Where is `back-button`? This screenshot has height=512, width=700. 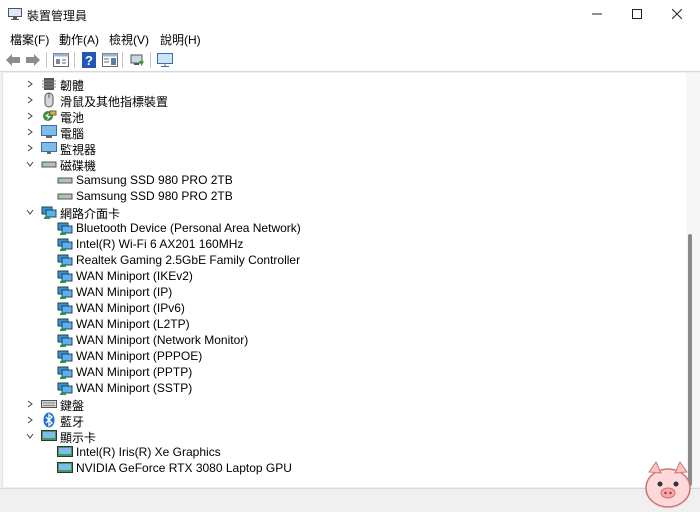
back-button is located at coordinates (13, 60).